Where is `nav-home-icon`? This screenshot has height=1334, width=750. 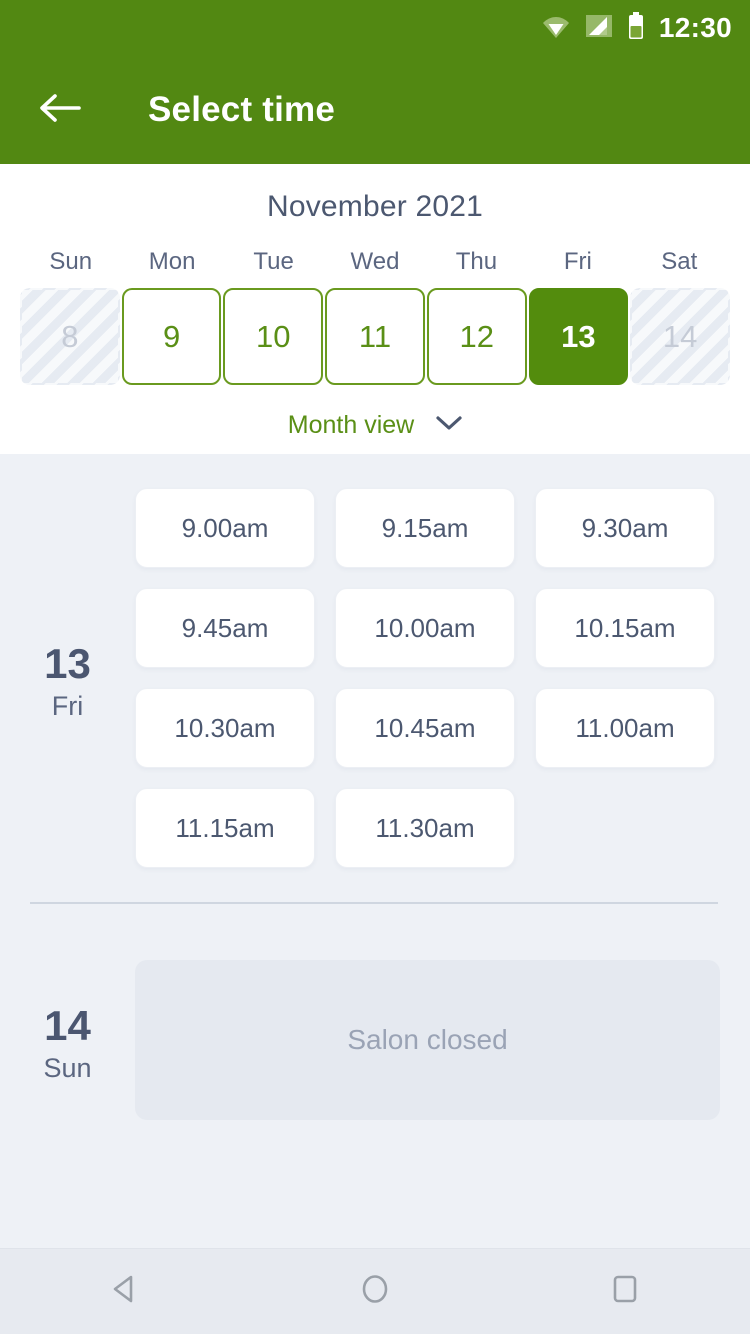 nav-home-icon is located at coordinates (375, 1291).